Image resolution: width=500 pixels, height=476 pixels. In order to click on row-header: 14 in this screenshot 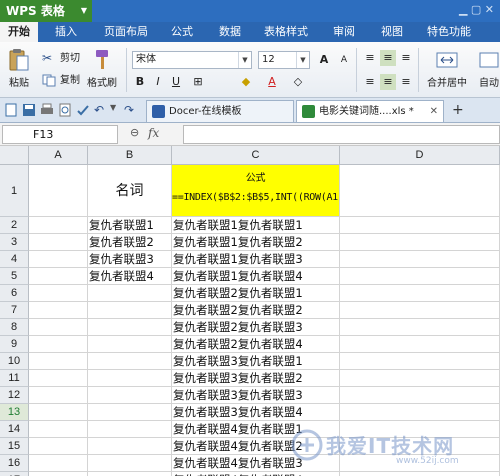, I will do `click(14, 429)`.